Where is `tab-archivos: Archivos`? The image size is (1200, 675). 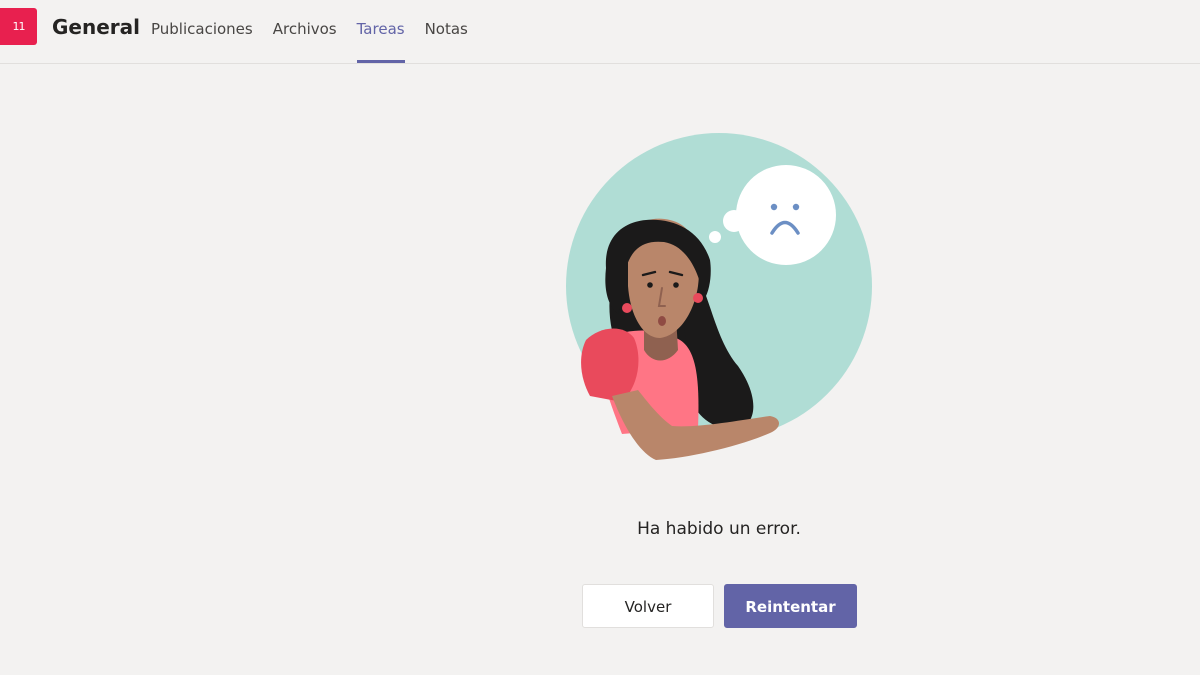
tab-archivos: Archivos is located at coordinates (305, 31).